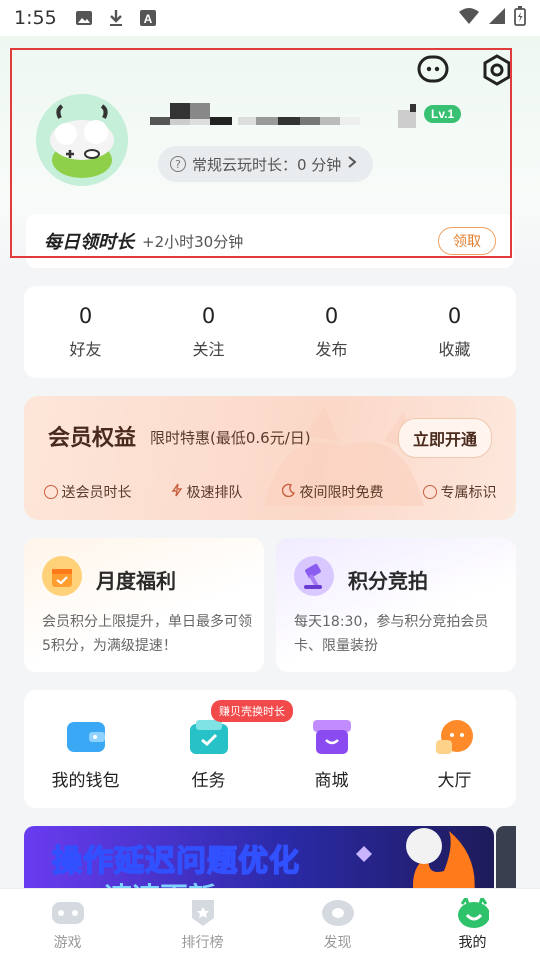 This screenshot has width=540, height=960. I want to click on shop-icon, so click(331, 737).